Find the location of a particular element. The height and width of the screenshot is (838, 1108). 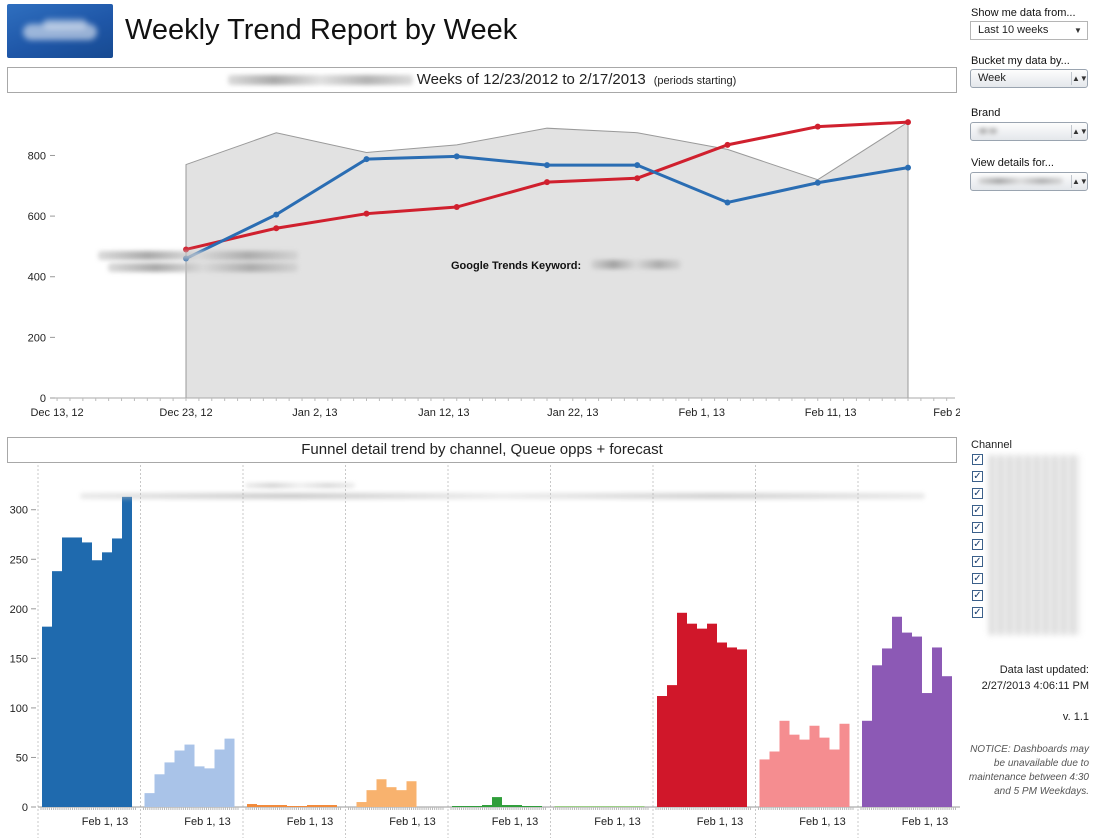

y-tick-label: 200 is located at coordinates (37, 338).